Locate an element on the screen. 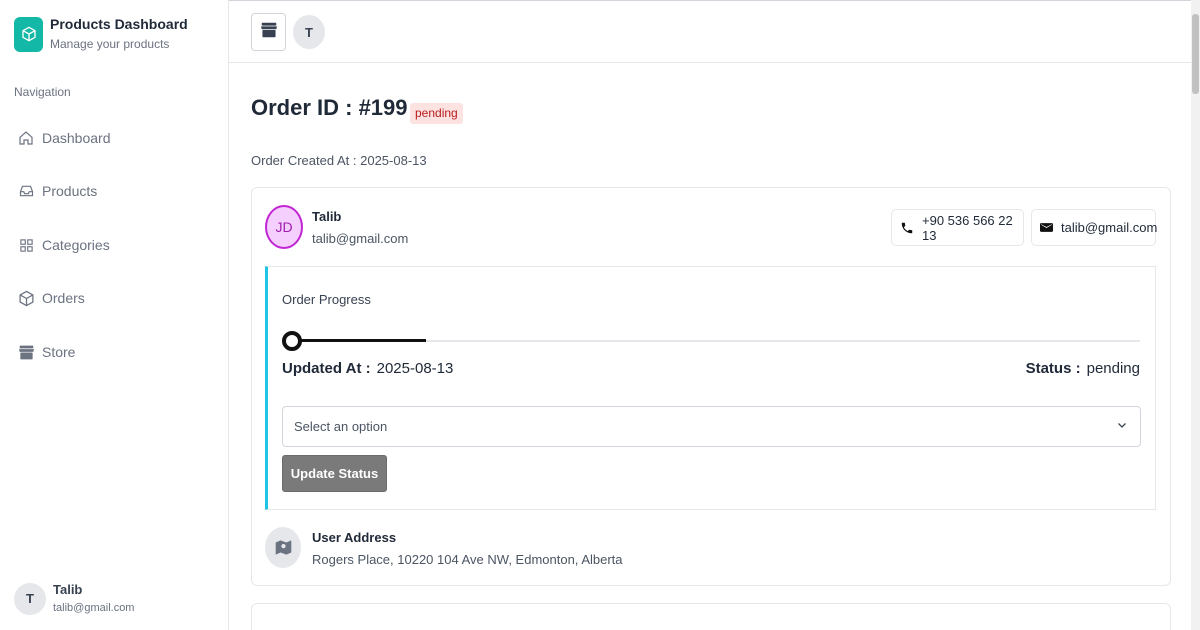 The height and width of the screenshot is (630, 1200). status-value: pending is located at coordinates (1113, 368).